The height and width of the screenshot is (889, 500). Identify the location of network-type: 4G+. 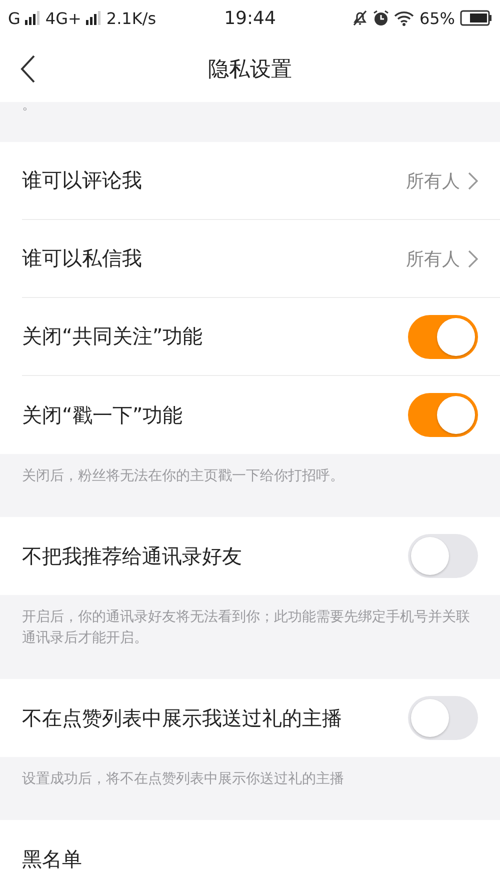
(63, 18).